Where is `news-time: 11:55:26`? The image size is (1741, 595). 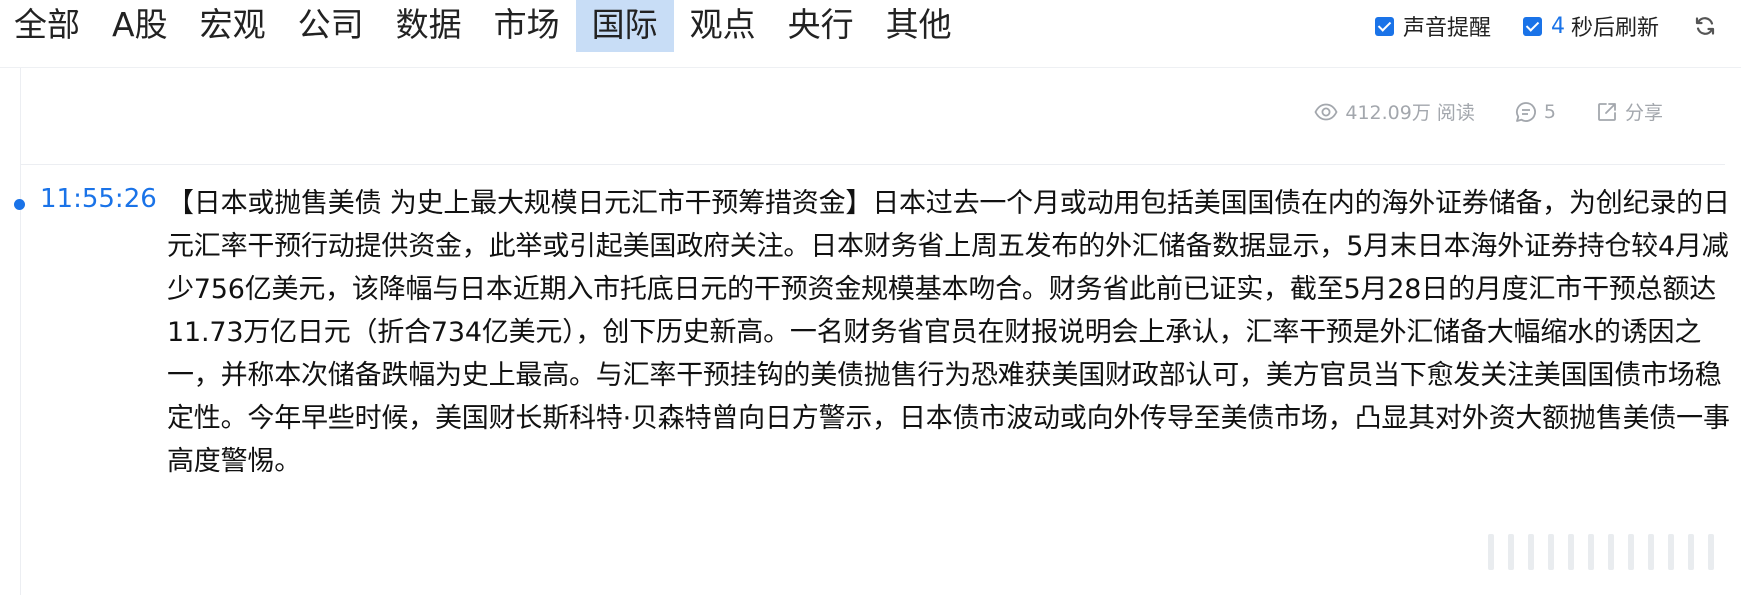 news-time: 11:55:26 is located at coordinates (98, 199).